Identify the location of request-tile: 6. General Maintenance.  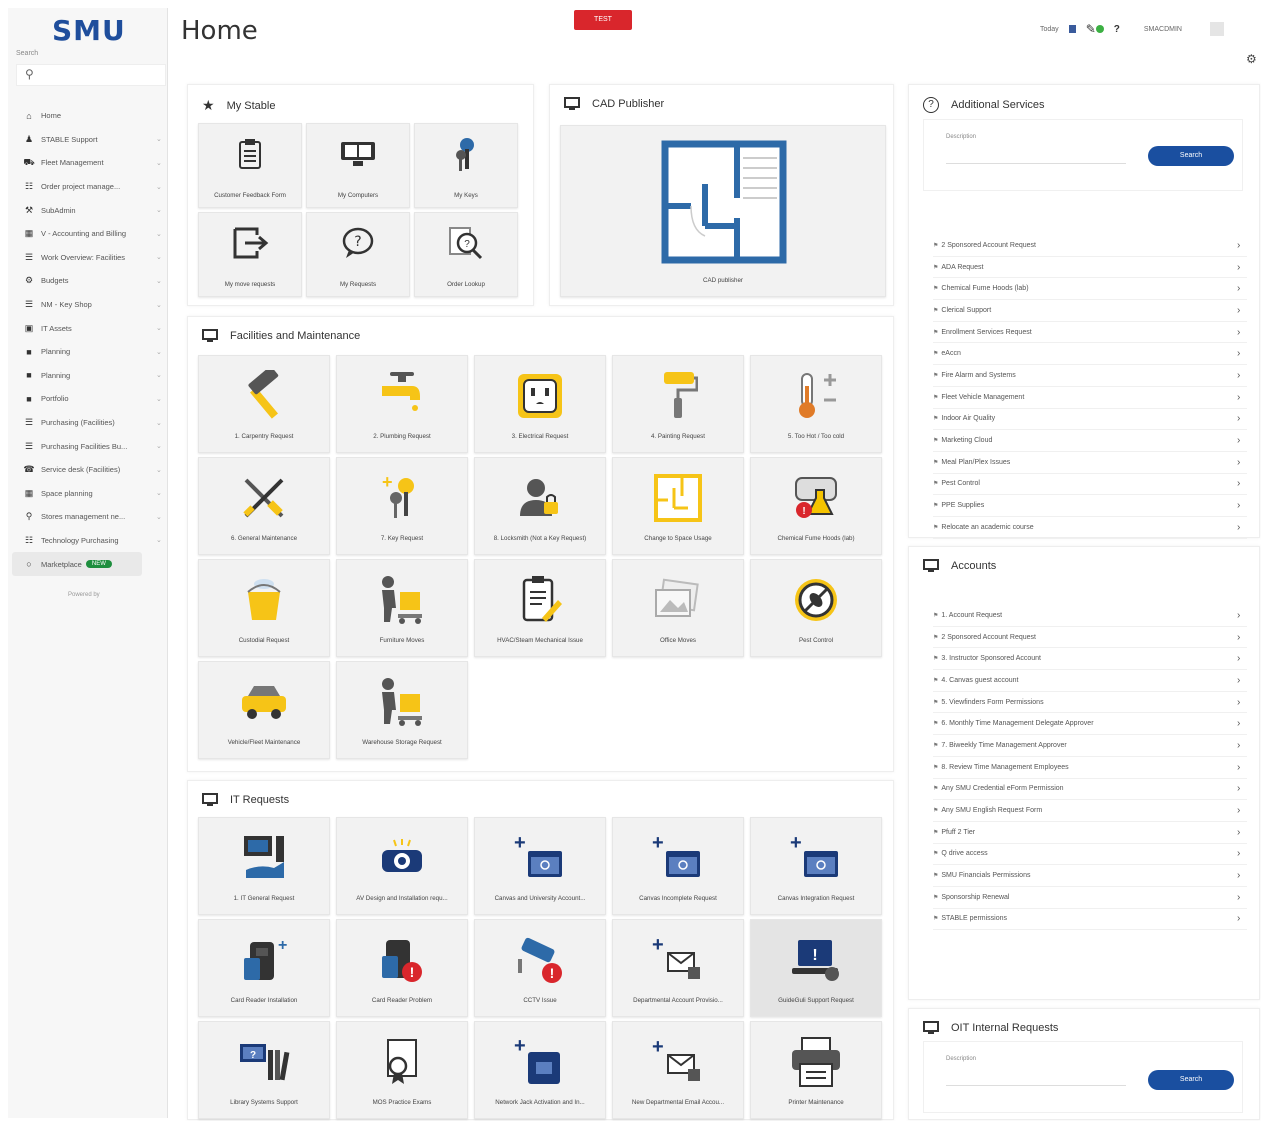
(264, 506).